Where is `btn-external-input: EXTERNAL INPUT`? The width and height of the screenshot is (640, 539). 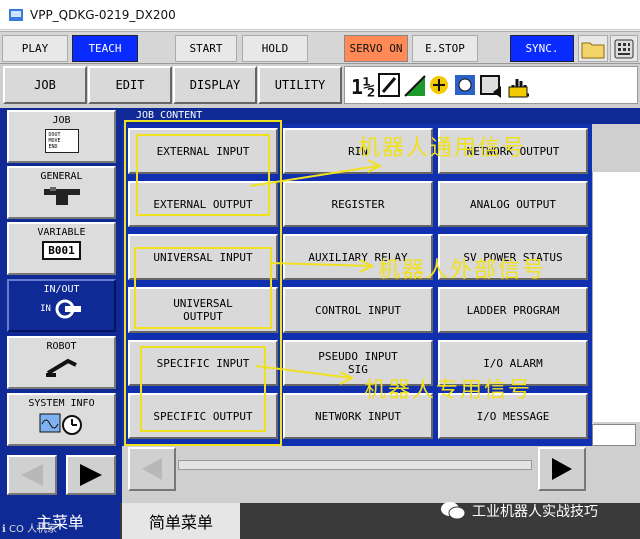 btn-external-input: EXTERNAL INPUT is located at coordinates (203, 151).